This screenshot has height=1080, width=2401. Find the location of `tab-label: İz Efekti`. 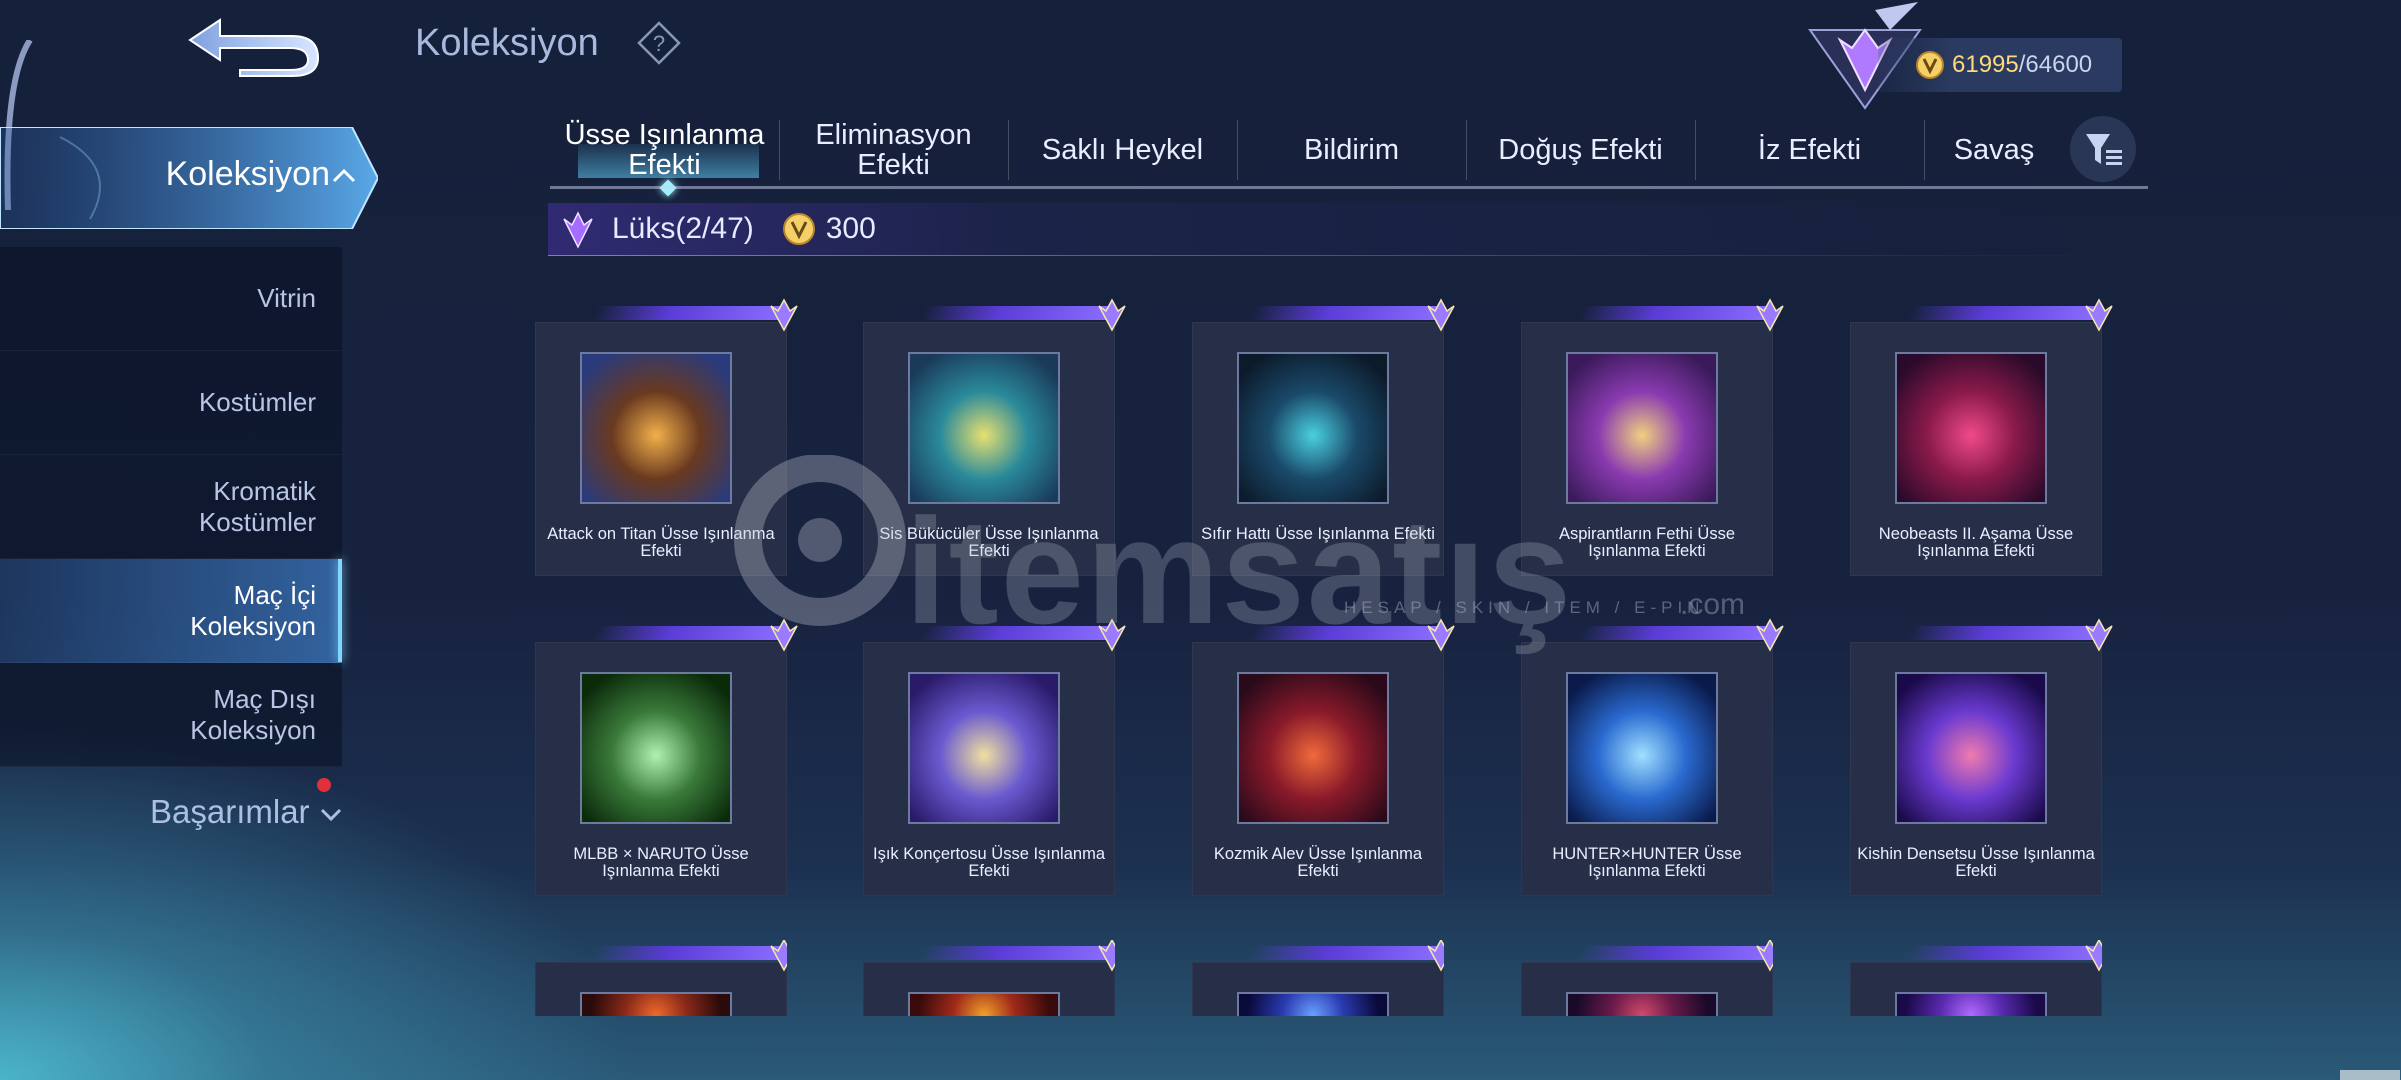

tab-label: İz Efekti is located at coordinates (1809, 150).